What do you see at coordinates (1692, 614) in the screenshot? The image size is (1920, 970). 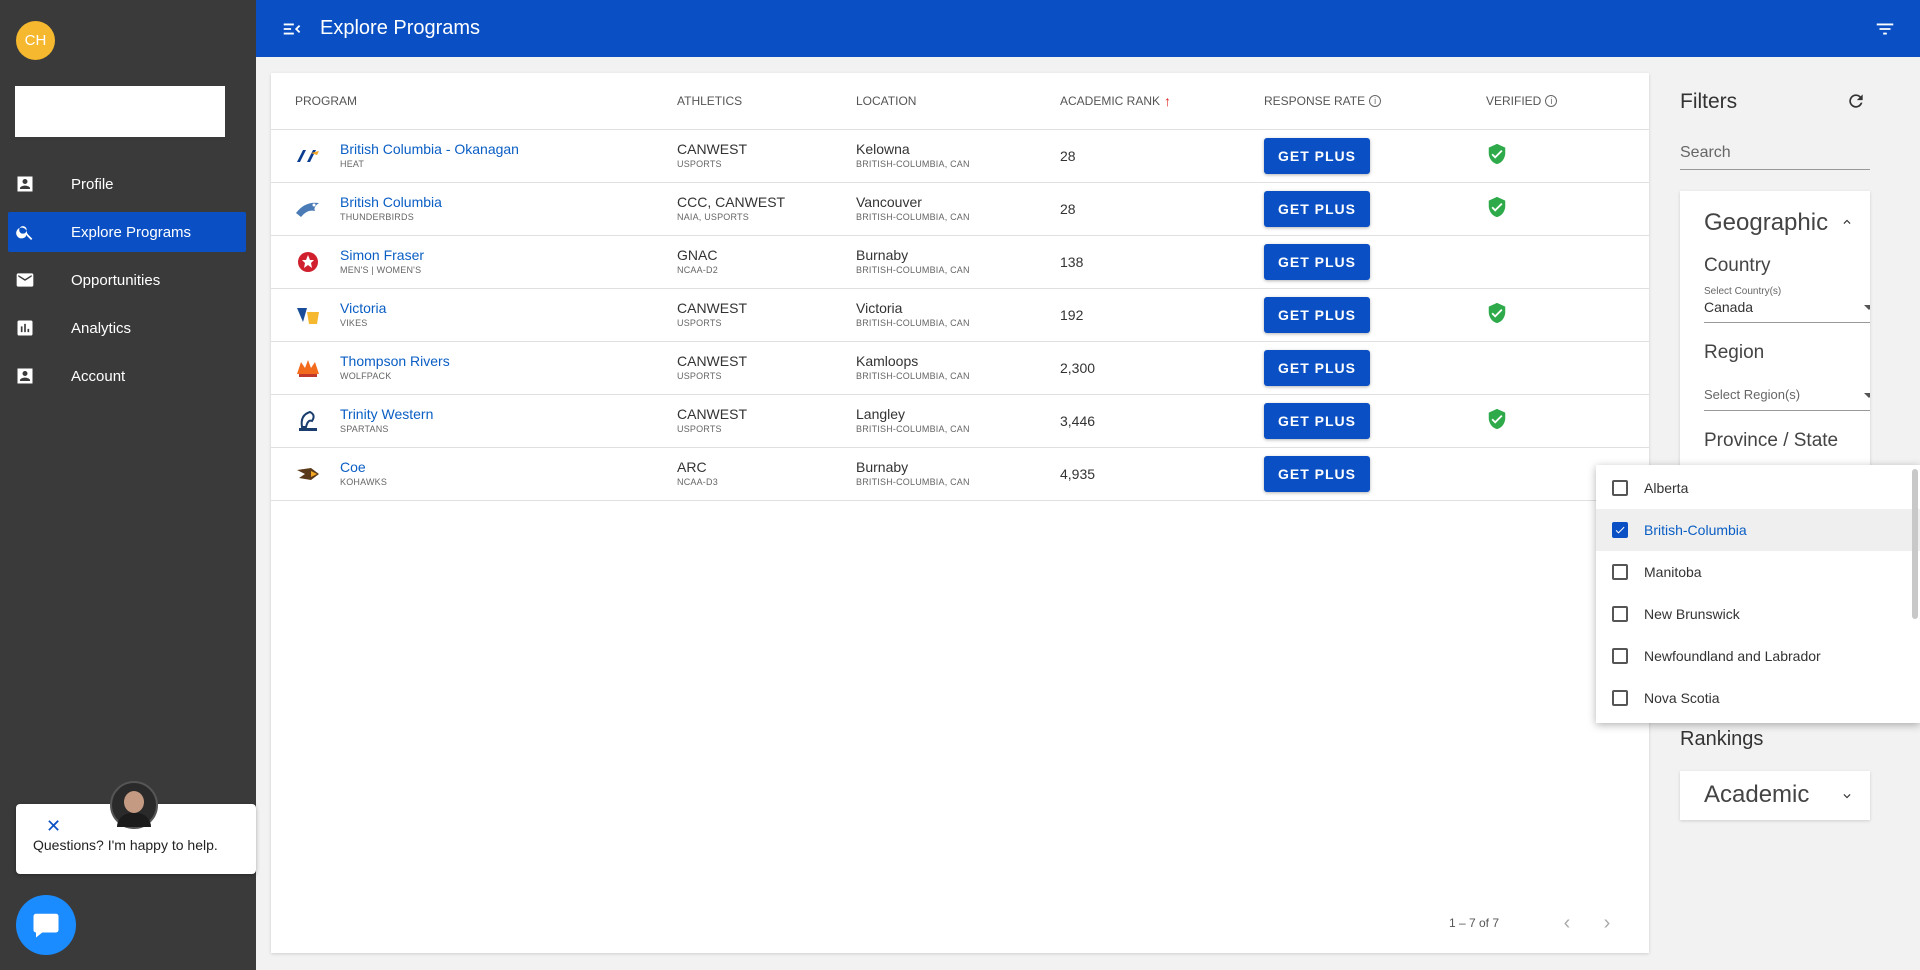 I see `option-label: New Brunswick` at bounding box center [1692, 614].